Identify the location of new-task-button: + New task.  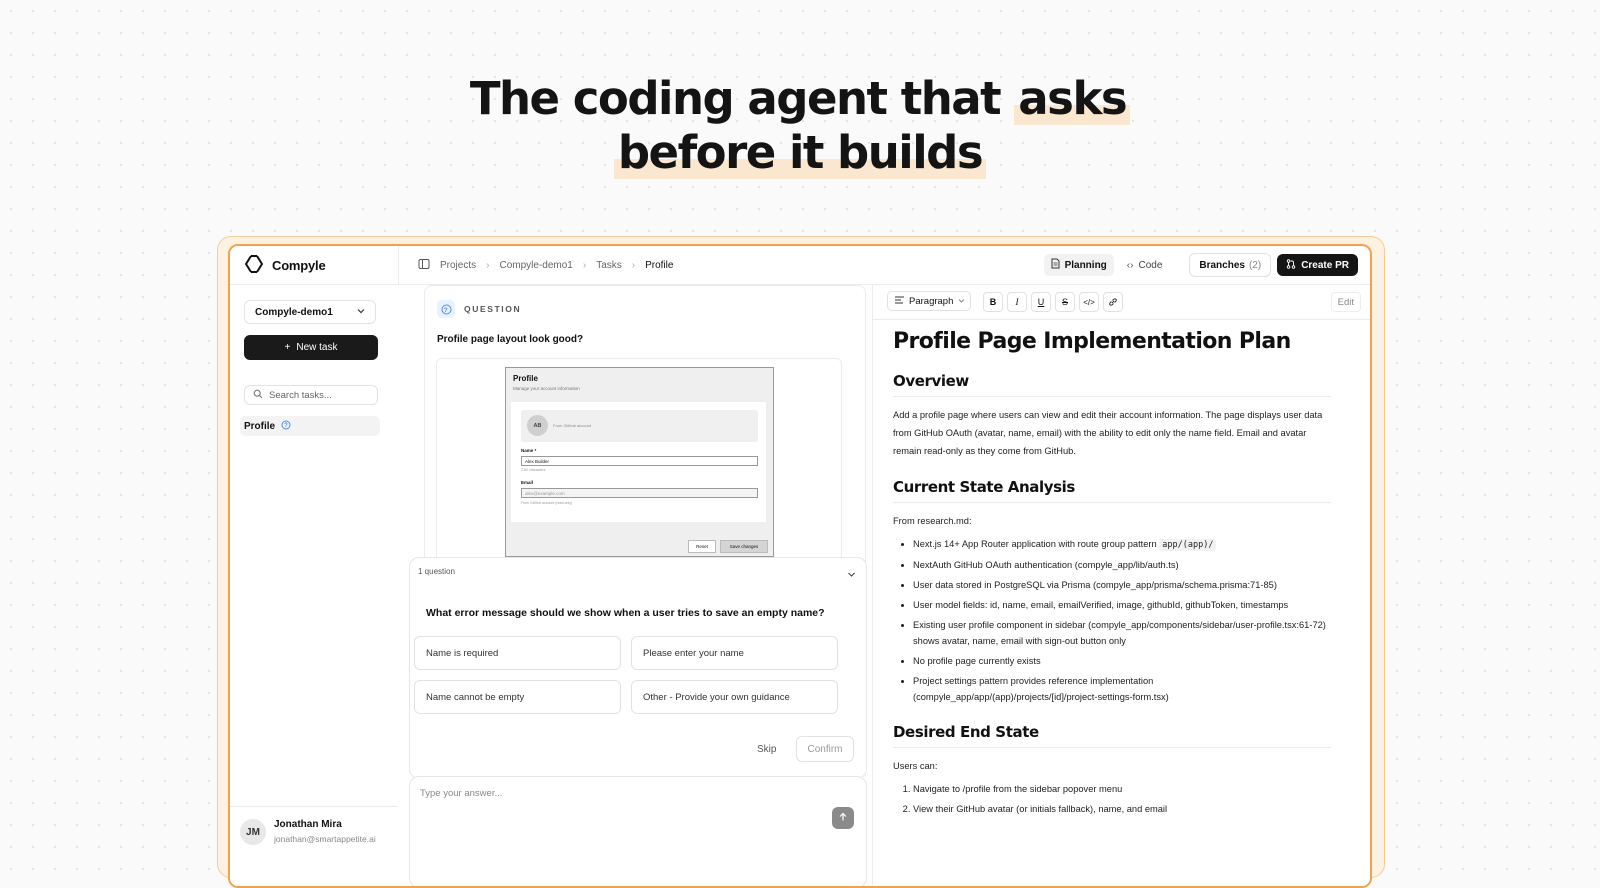
(311, 347).